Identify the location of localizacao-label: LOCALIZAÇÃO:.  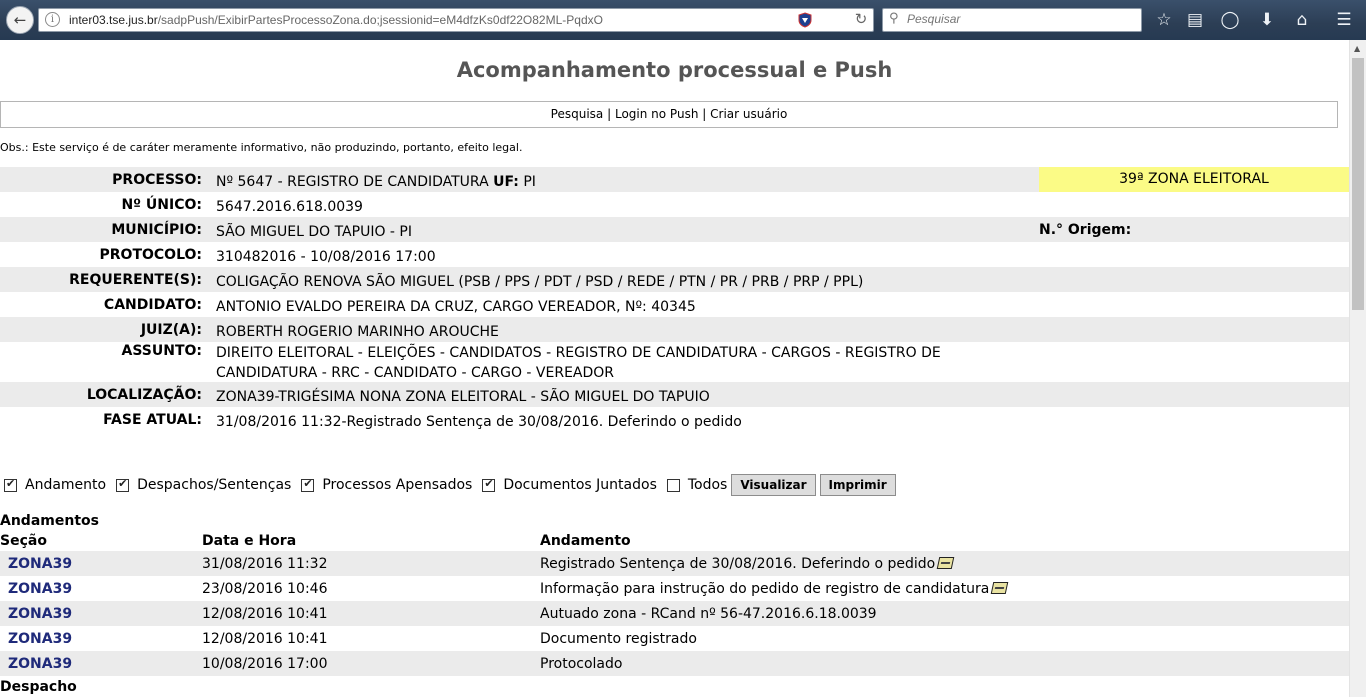
(144, 395).